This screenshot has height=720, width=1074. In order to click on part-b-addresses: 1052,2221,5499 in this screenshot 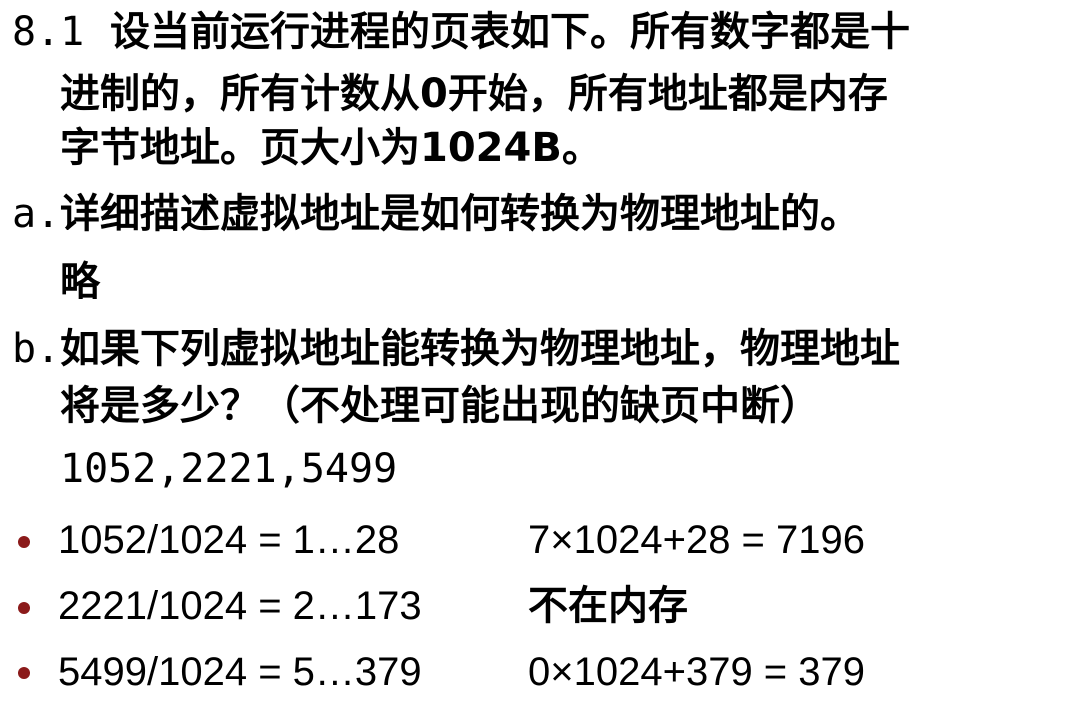, I will do `click(229, 469)`.